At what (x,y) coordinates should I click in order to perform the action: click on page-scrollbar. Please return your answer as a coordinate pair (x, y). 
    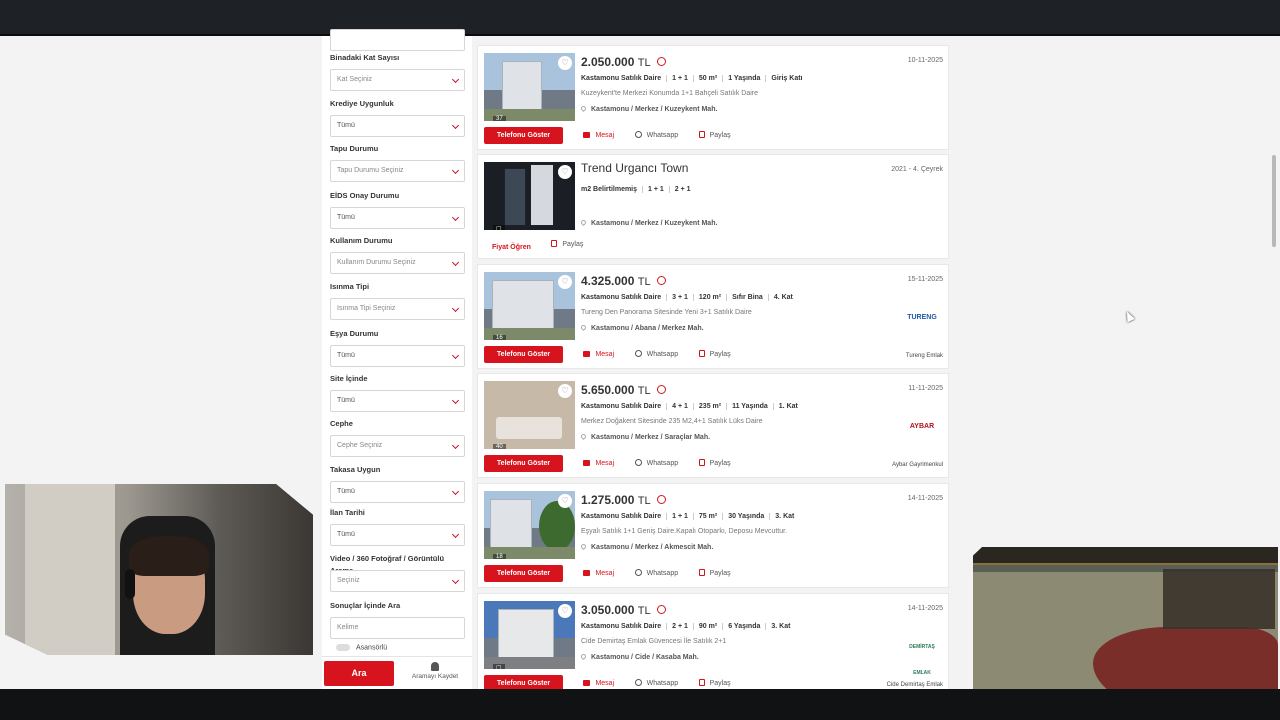
    Looking at the image, I should click on (1274, 201).